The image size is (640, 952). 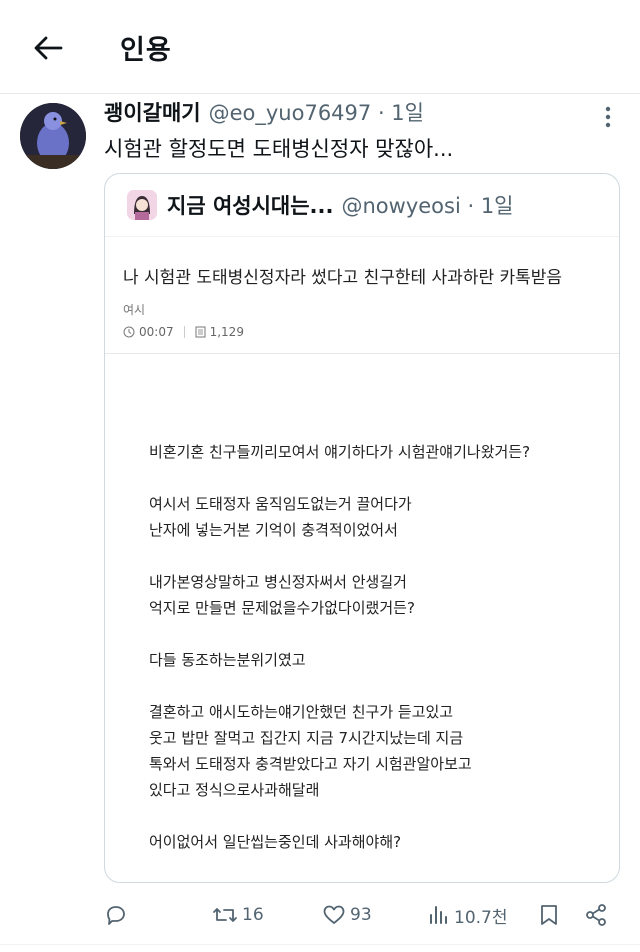 I want to click on arrow-left-icon, so click(x=48, y=48).